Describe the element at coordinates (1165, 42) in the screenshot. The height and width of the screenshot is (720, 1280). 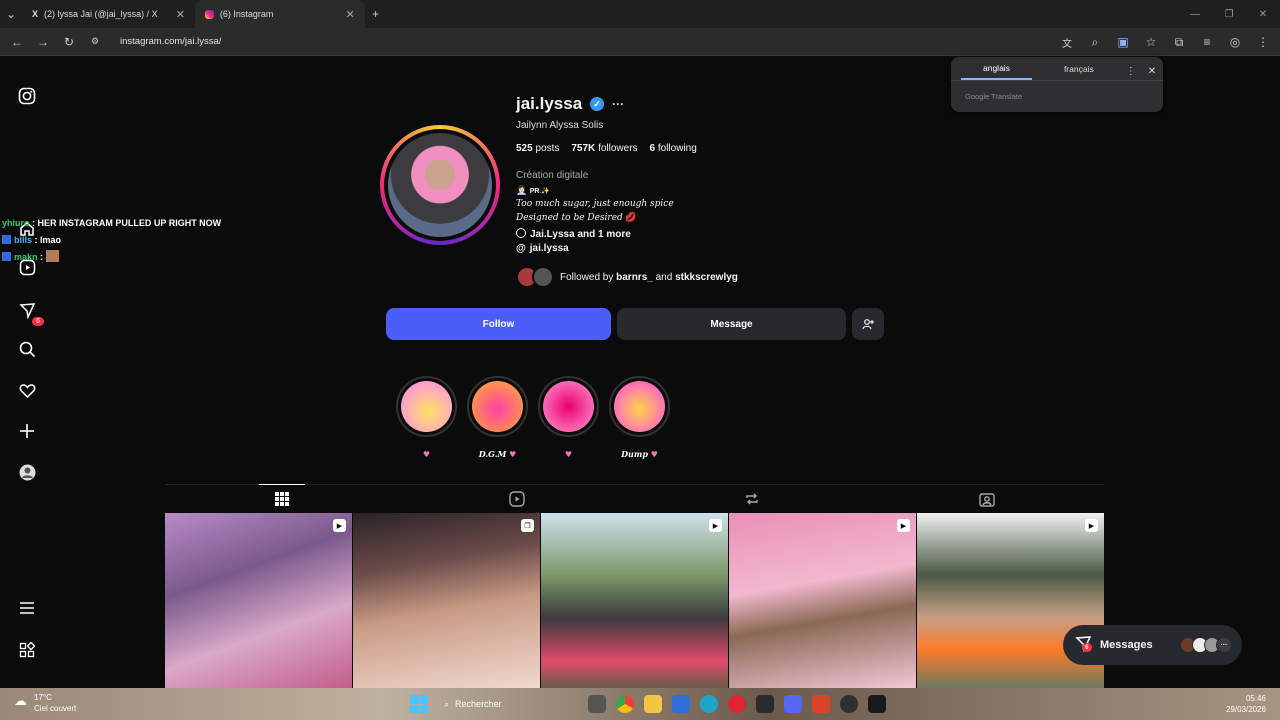
I see `toolbar-actions: 文 ⌕ ▣ ☆ ⧉ ≡ ◎ ⋮` at that location.